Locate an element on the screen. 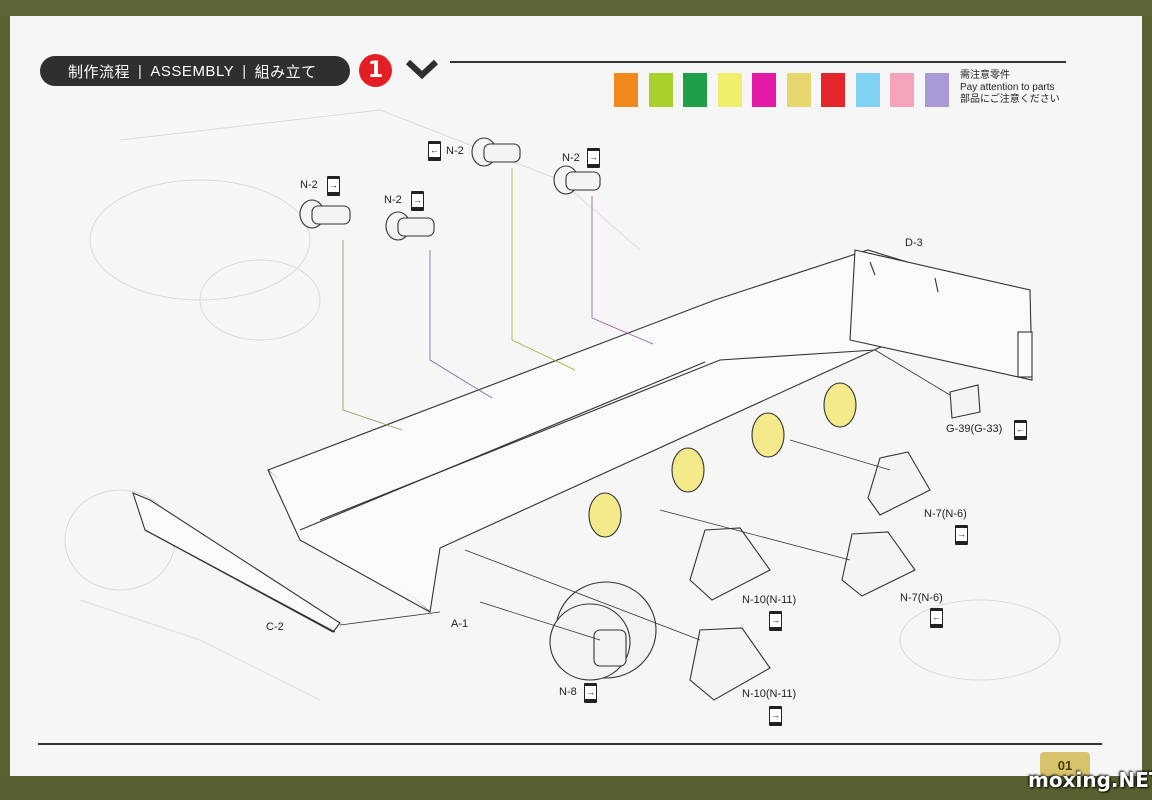 This screenshot has width=1152, height=800. footer-rule is located at coordinates (570, 744).